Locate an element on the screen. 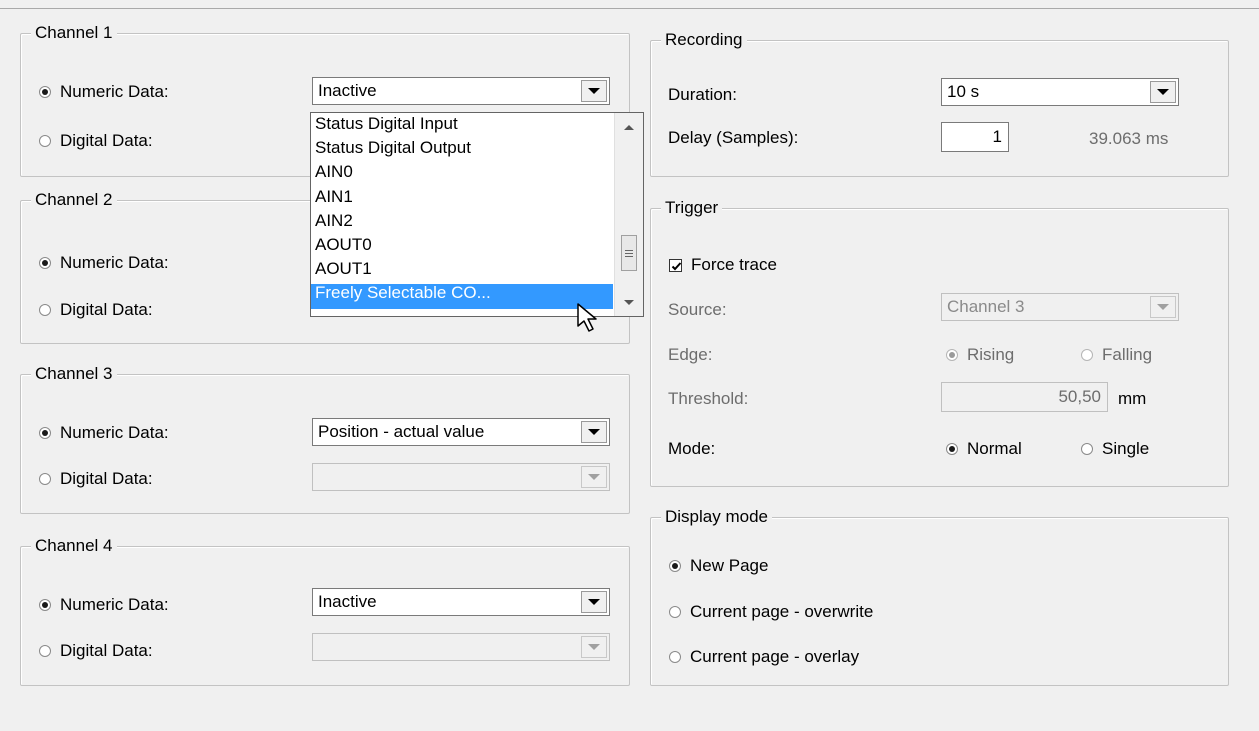 The height and width of the screenshot is (731, 1259). scroll-up-button is located at coordinates (629, 127).